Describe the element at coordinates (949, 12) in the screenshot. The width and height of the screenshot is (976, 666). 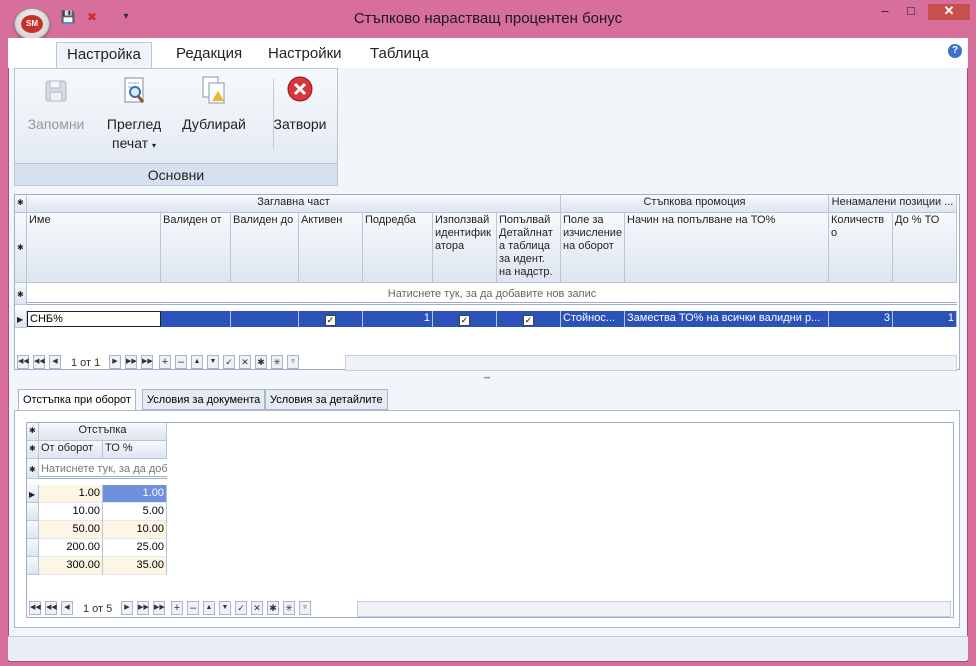
I see `close-window-button: ✕` at that location.